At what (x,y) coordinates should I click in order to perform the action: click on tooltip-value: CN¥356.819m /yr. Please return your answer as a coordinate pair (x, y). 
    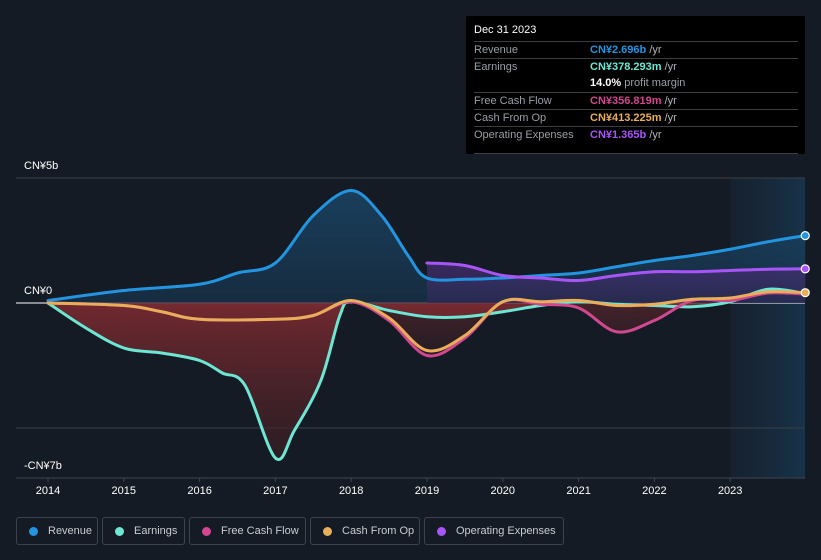
    Looking at the image, I should click on (633, 101).